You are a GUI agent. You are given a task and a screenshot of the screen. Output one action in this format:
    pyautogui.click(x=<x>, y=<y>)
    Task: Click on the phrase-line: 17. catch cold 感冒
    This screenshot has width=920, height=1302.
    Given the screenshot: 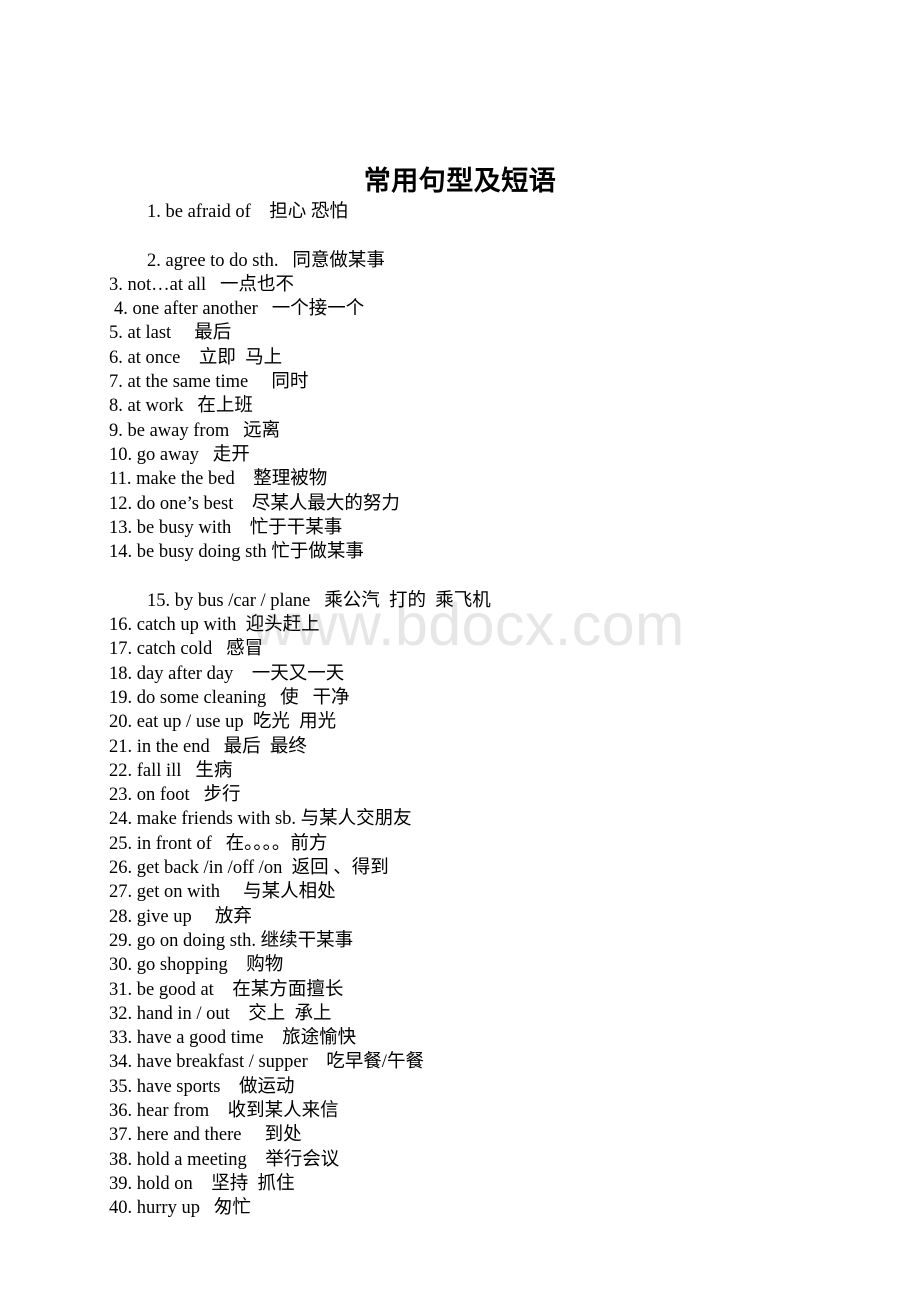 What is the action you would take?
    pyautogui.click(x=186, y=649)
    